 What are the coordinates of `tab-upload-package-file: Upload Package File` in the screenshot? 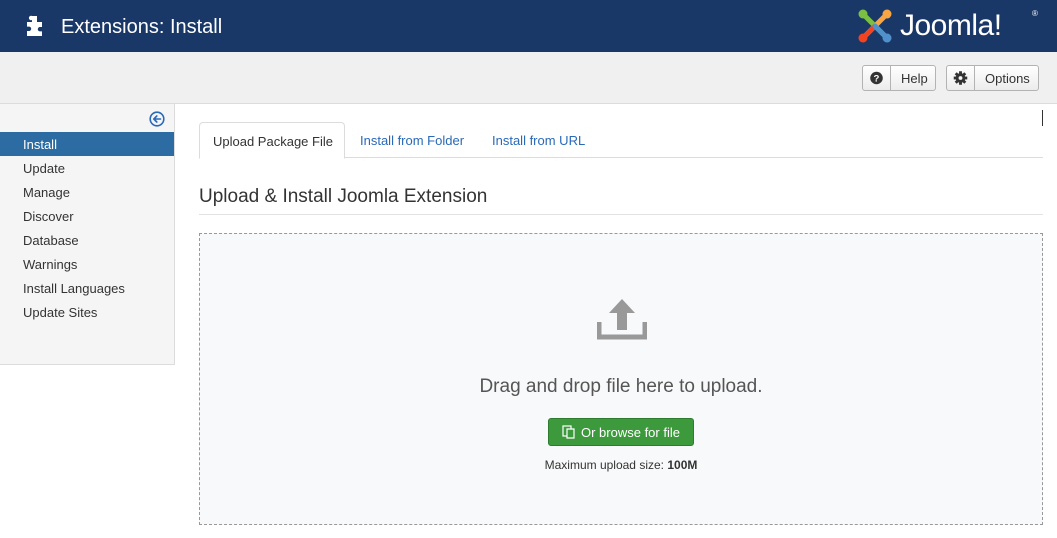 It's located at (272, 140).